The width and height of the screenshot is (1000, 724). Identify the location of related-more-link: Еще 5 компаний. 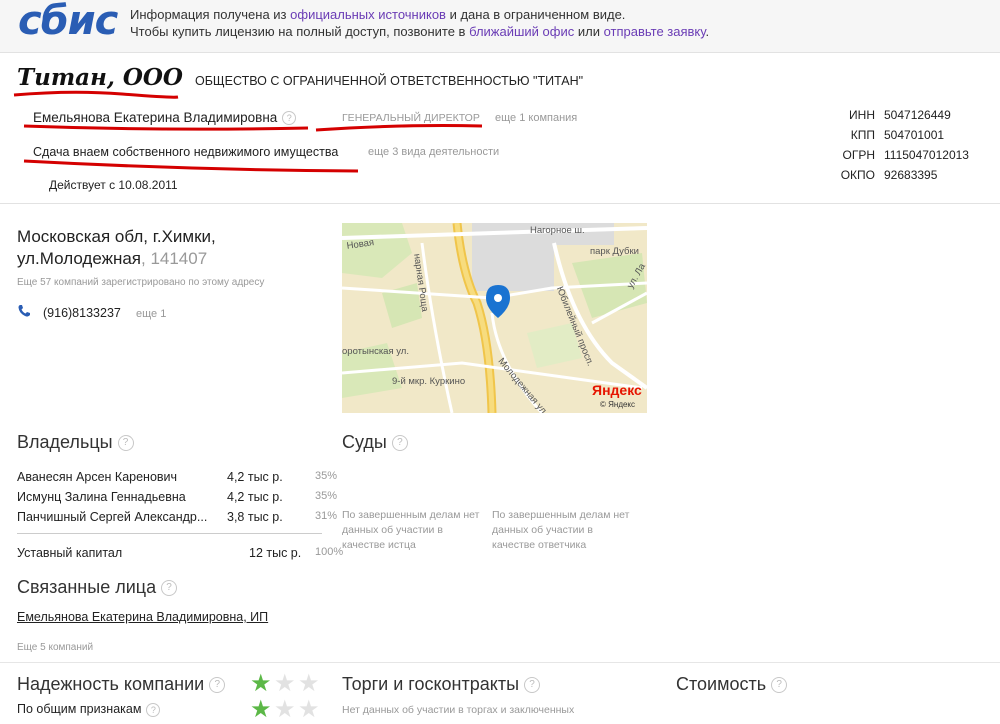
(55, 647).